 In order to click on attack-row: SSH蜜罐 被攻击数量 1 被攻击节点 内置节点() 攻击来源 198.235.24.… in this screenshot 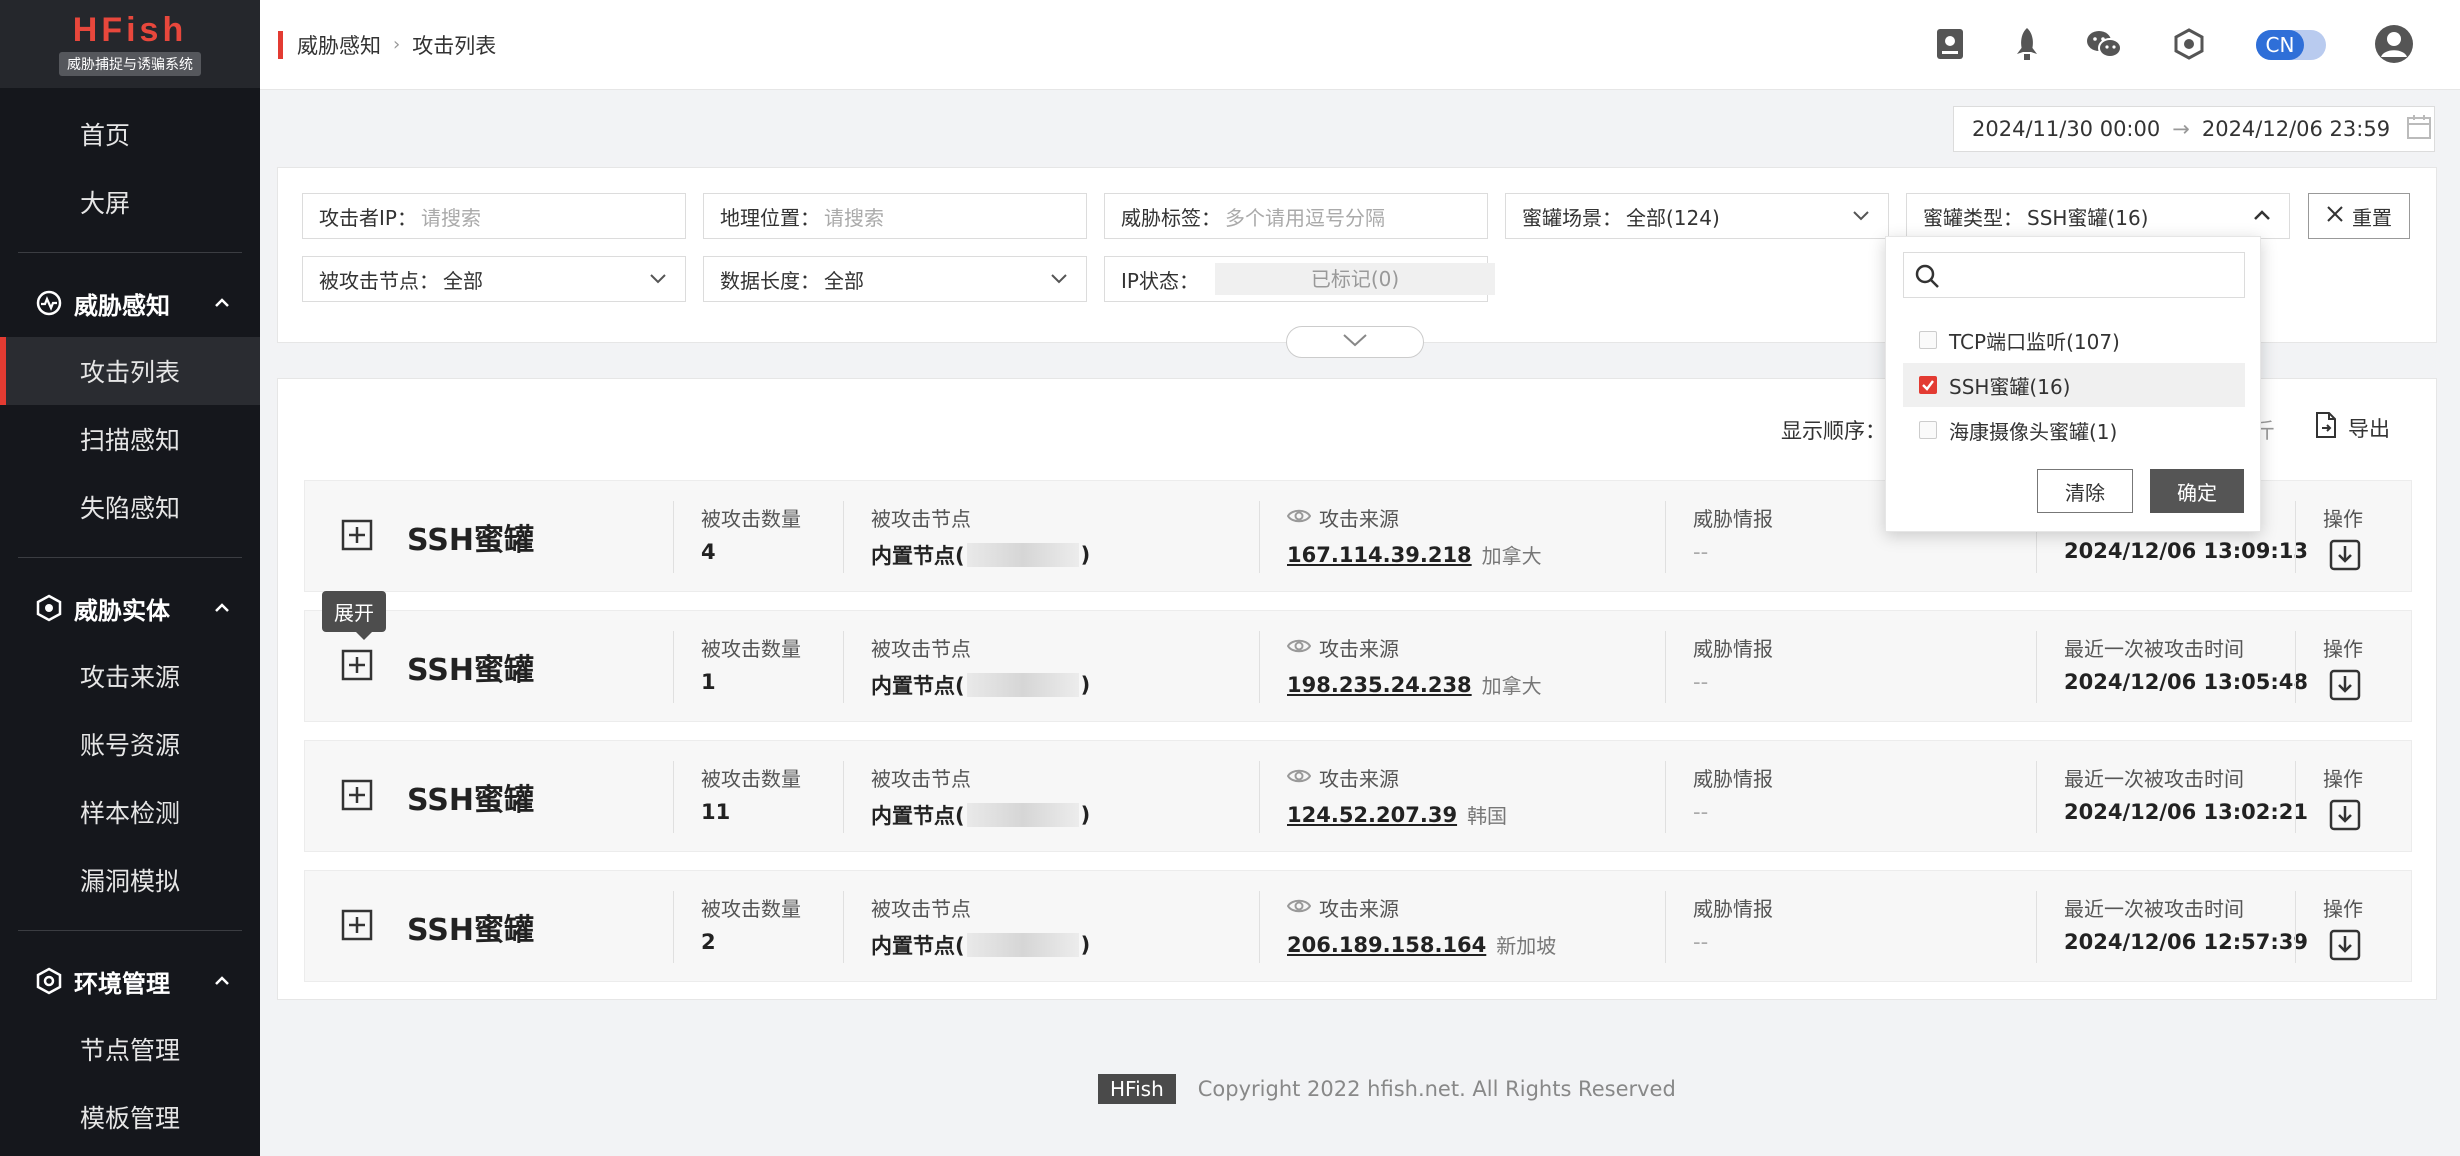, I will do `click(1358, 666)`.